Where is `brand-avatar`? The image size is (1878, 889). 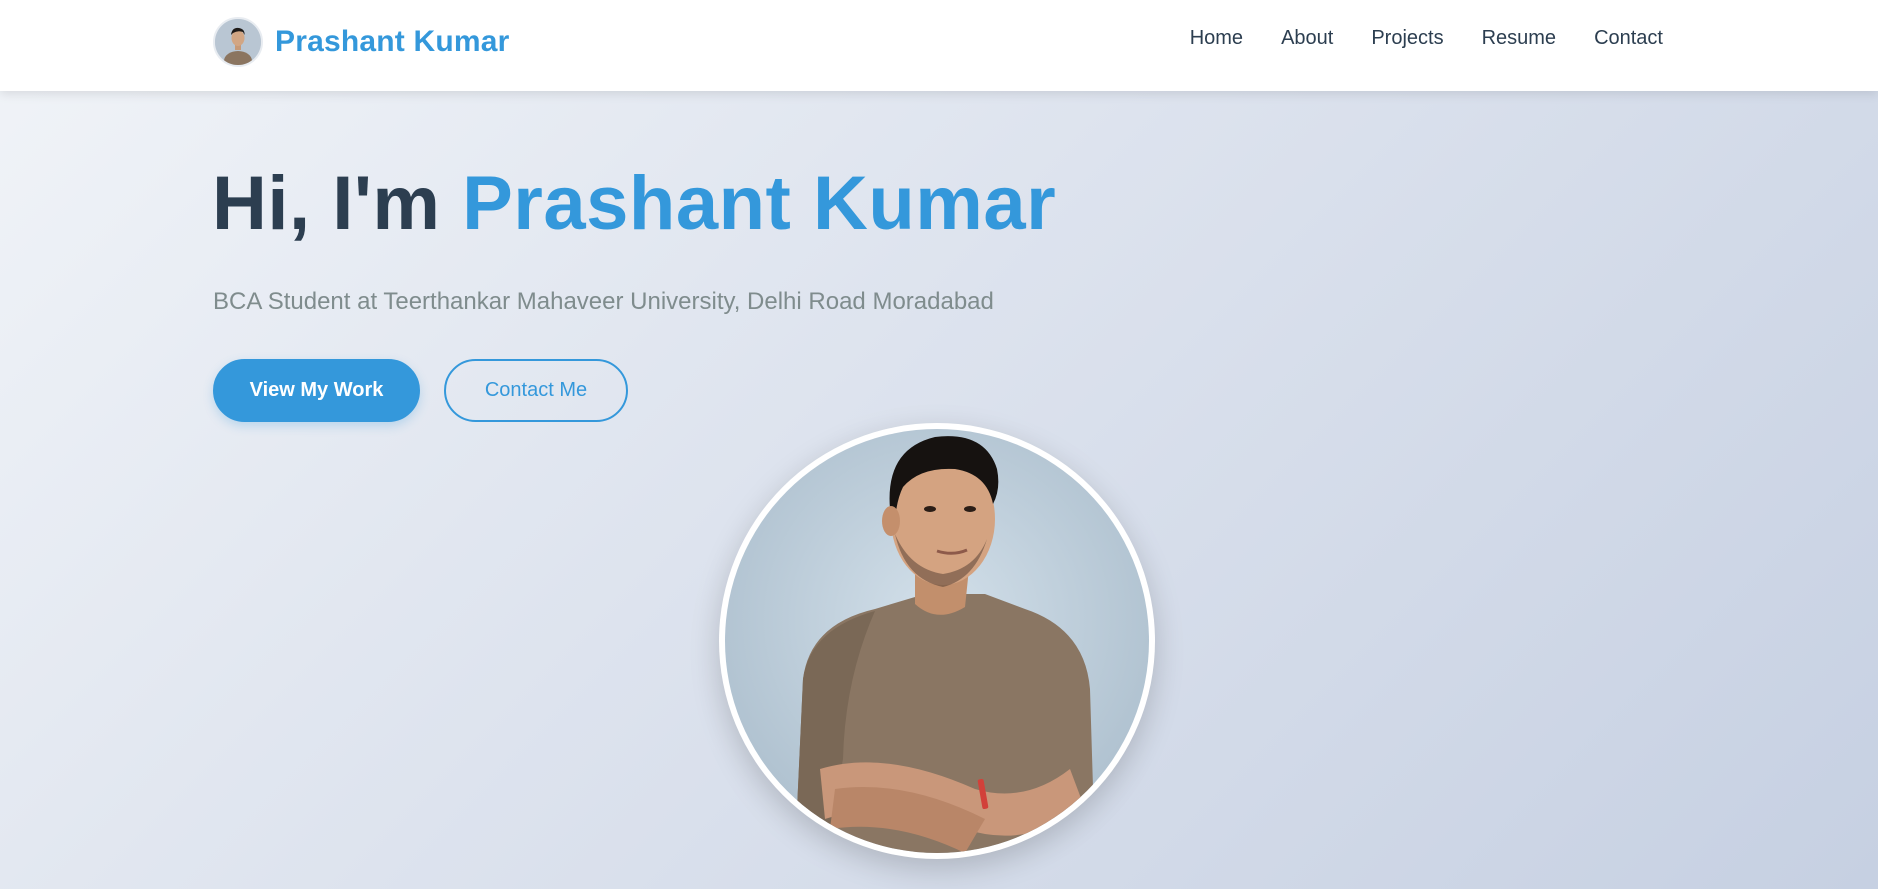 brand-avatar is located at coordinates (238, 42).